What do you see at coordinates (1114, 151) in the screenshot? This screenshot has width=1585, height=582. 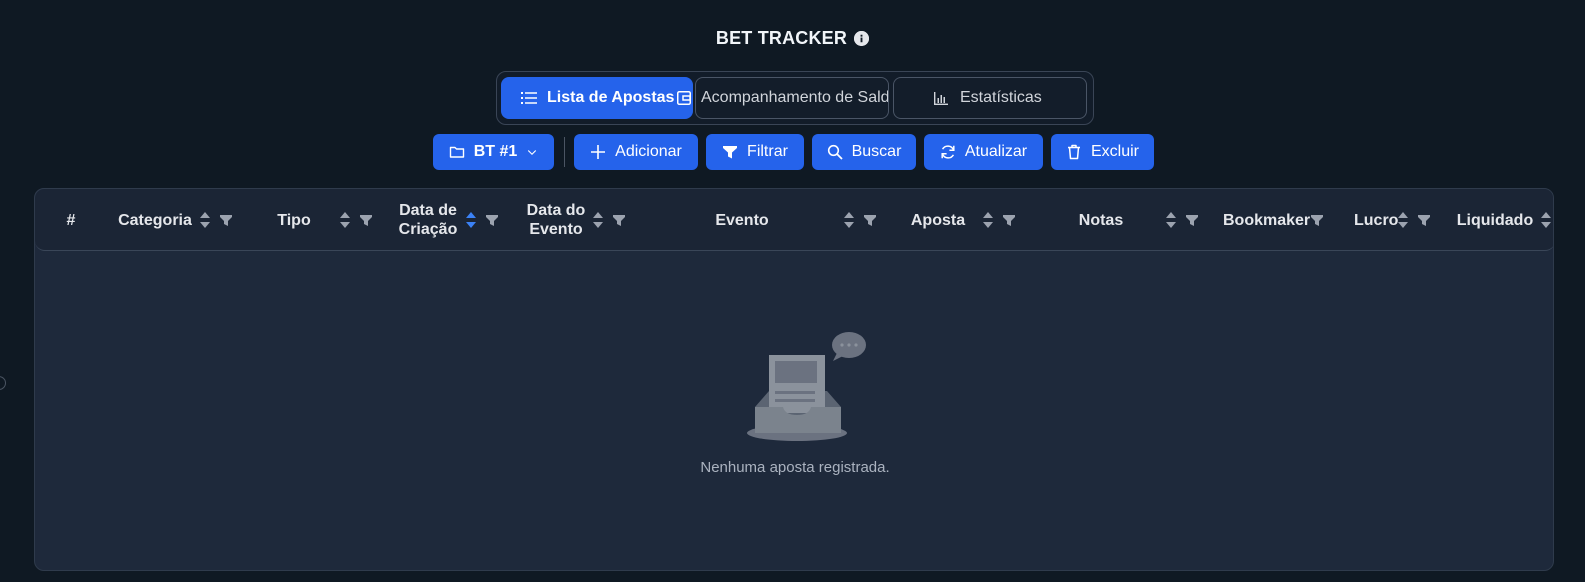 I see `delete-button-label: Excluir` at bounding box center [1114, 151].